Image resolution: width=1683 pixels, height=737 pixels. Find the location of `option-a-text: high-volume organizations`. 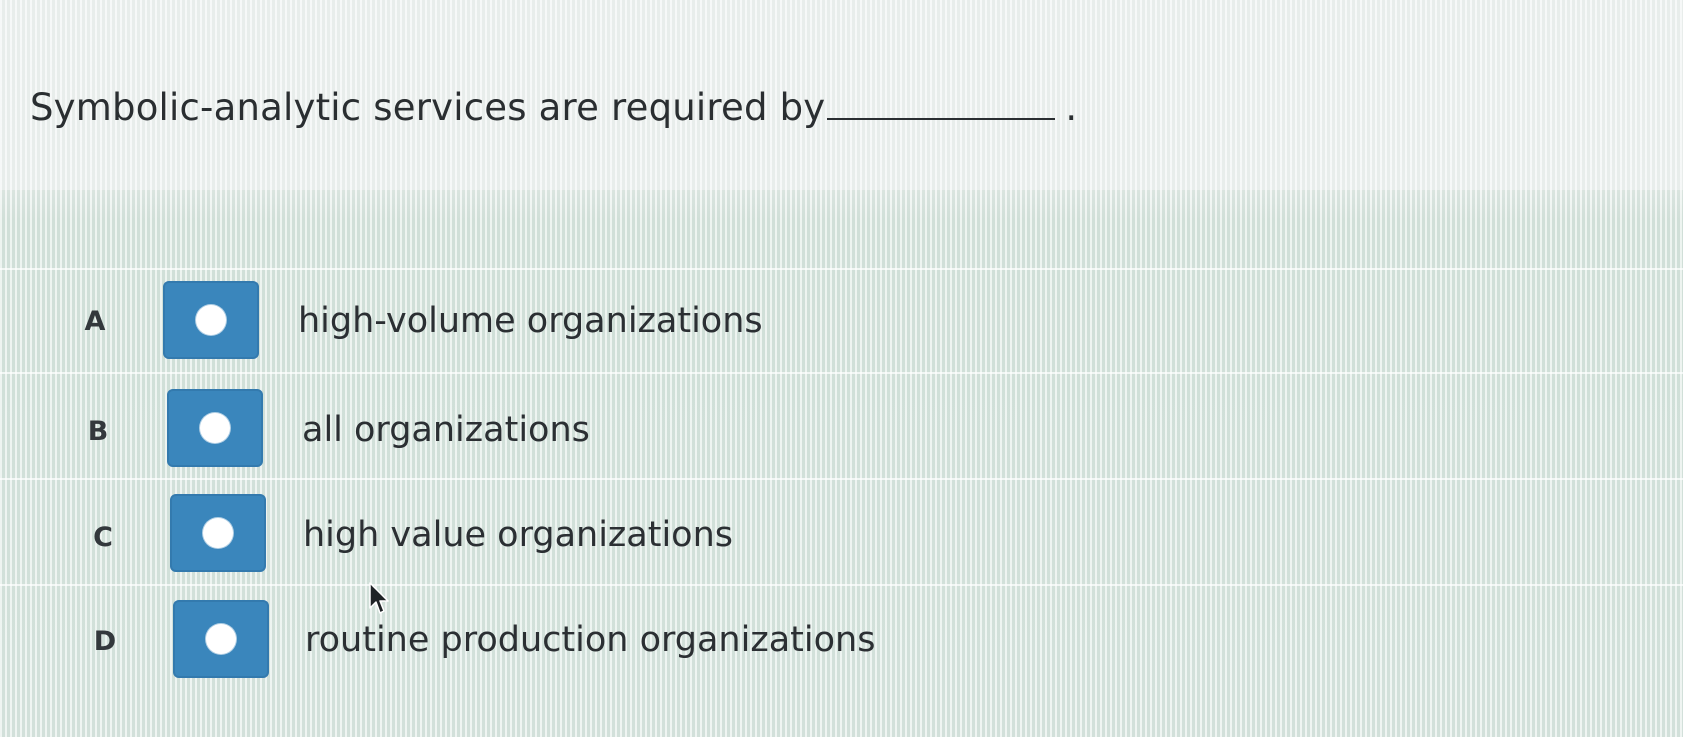

option-a-text: high-volume organizations is located at coordinates (530, 321).